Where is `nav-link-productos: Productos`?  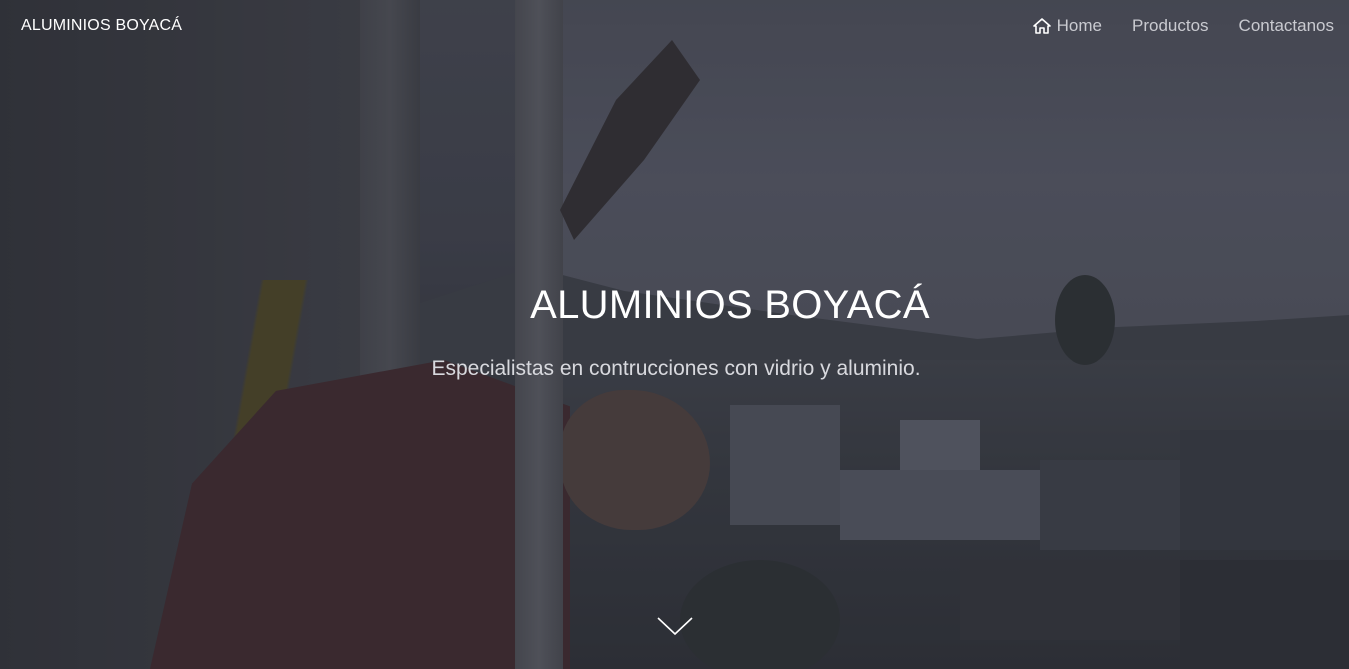 nav-link-productos: Productos is located at coordinates (1170, 26).